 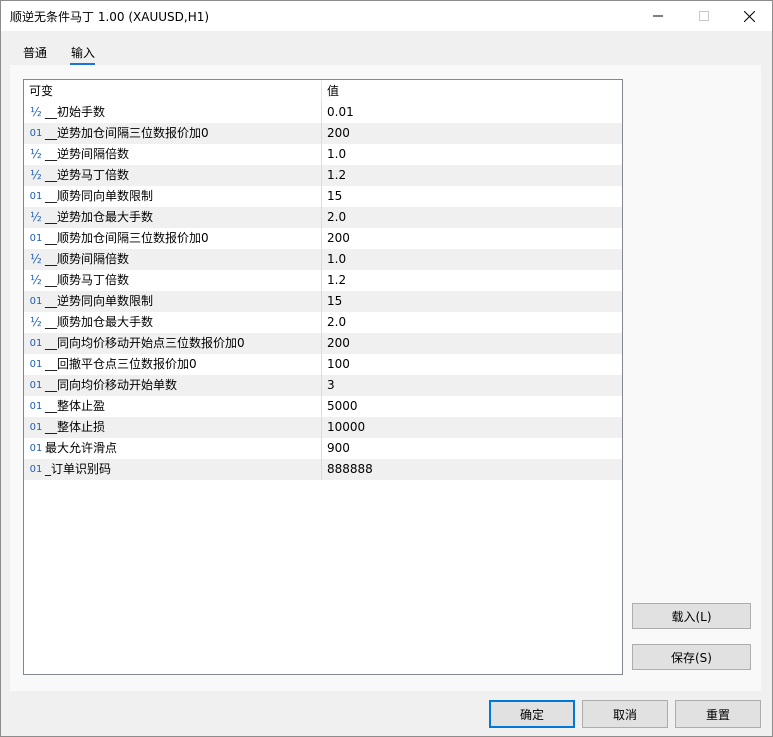 What do you see at coordinates (75, 112) in the screenshot?
I see `parameter-name: __初始手数` at bounding box center [75, 112].